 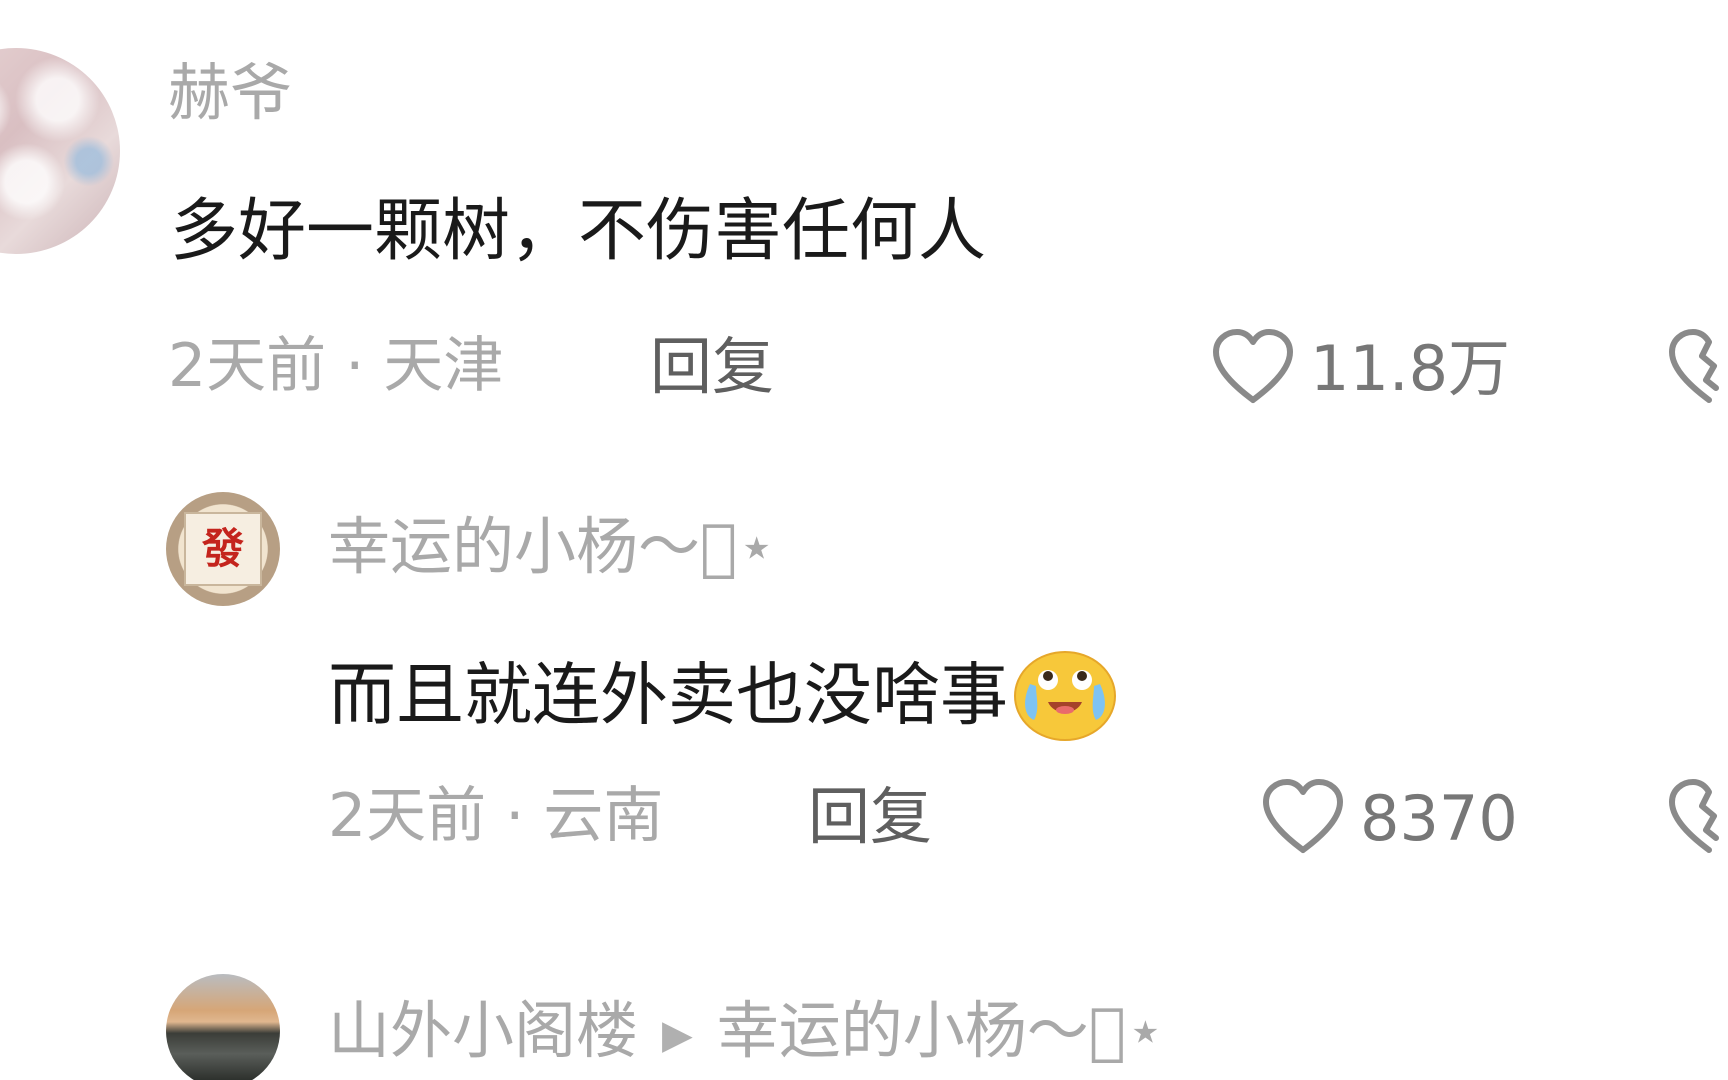 I want to click on reply-comment: 而且就连外卖也没啥事, so click(x=723, y=700).